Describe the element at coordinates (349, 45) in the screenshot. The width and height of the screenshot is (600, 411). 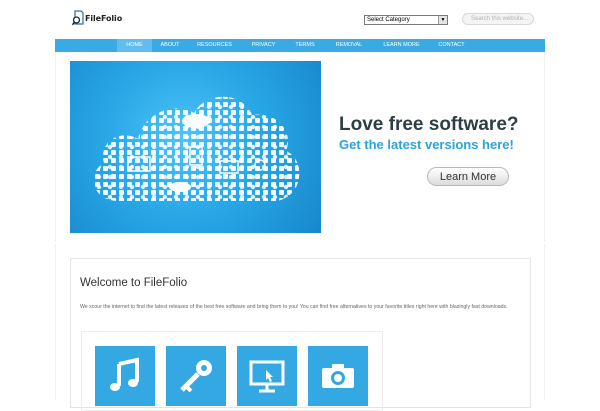
I see `nav-item-removal: REMOVAL` at that location.